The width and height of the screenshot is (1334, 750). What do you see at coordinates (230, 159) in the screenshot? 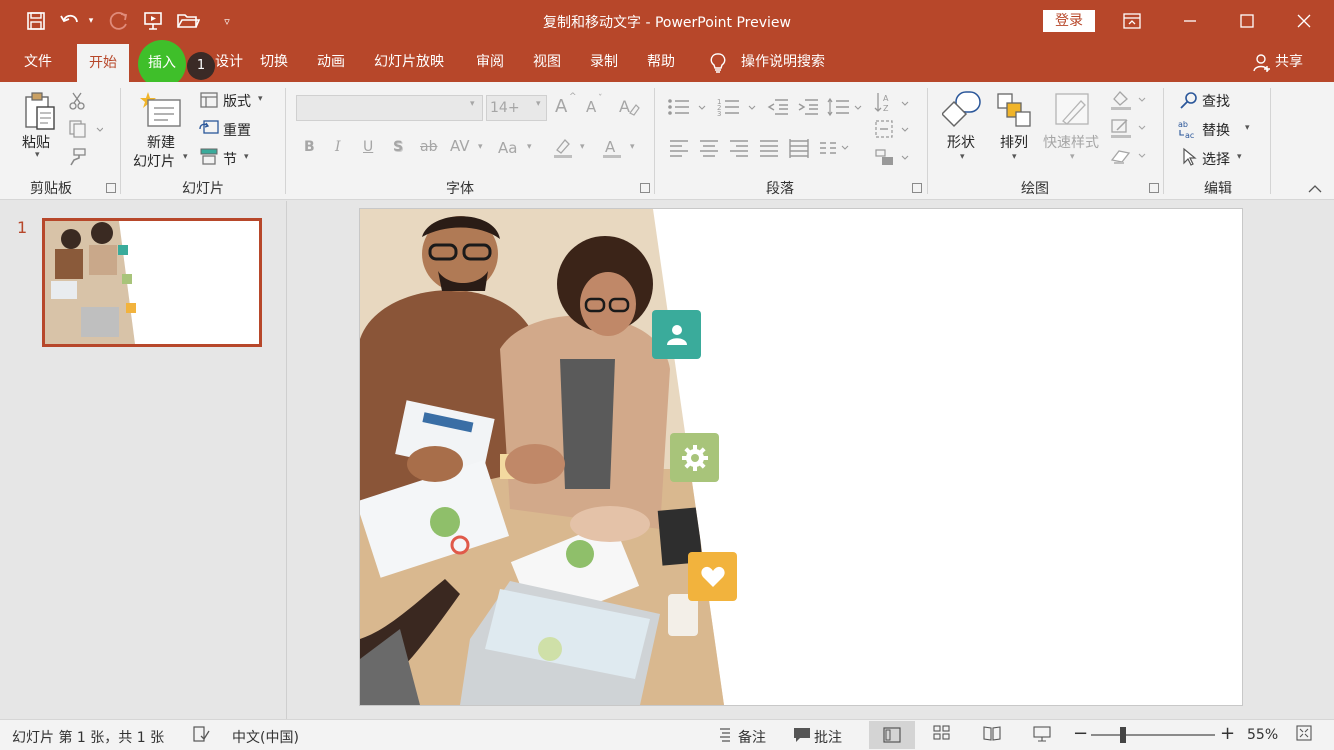
I see `section-button: 节` at bounding box center [230, 159].